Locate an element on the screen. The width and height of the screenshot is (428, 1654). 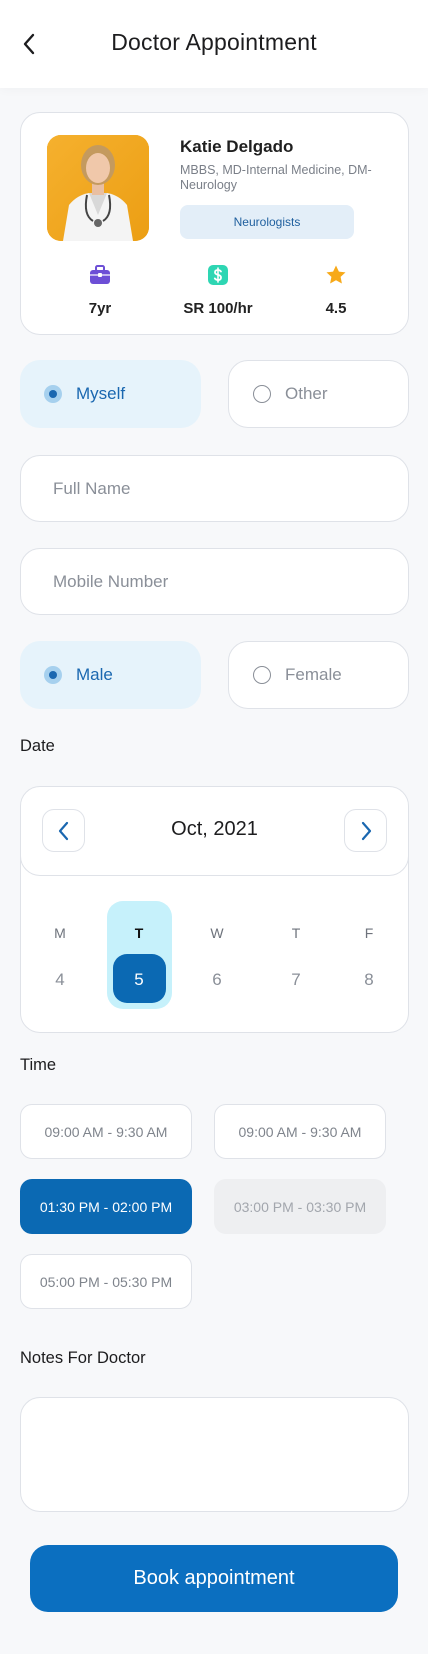
star-icon is located at coordinates (336, 274).